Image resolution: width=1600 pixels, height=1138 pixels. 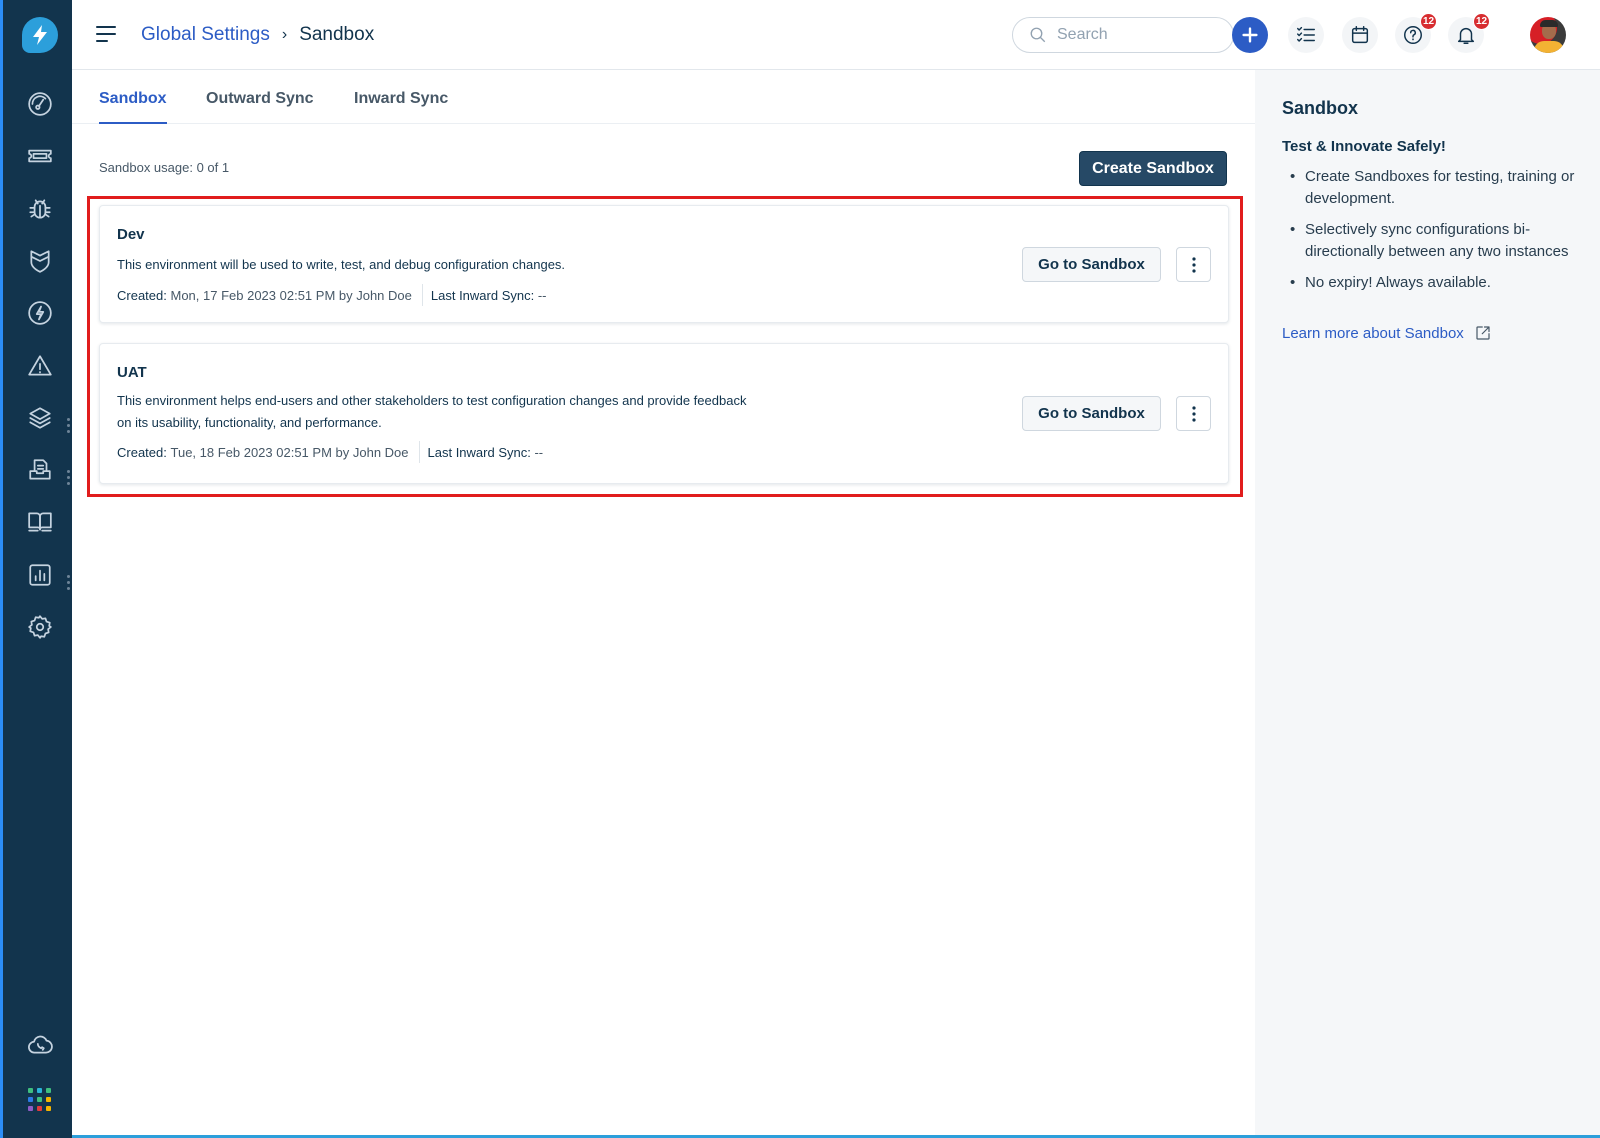 I want to click on notifications-badge: 12, so click(x=1481, y=21).